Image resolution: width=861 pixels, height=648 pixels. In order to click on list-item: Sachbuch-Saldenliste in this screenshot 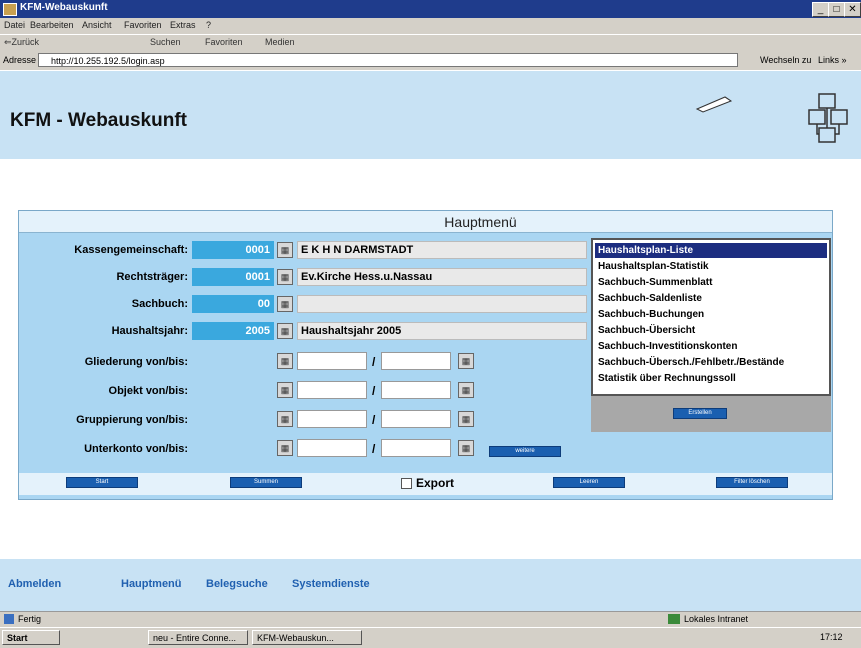, I will do `click(711, 298)`.